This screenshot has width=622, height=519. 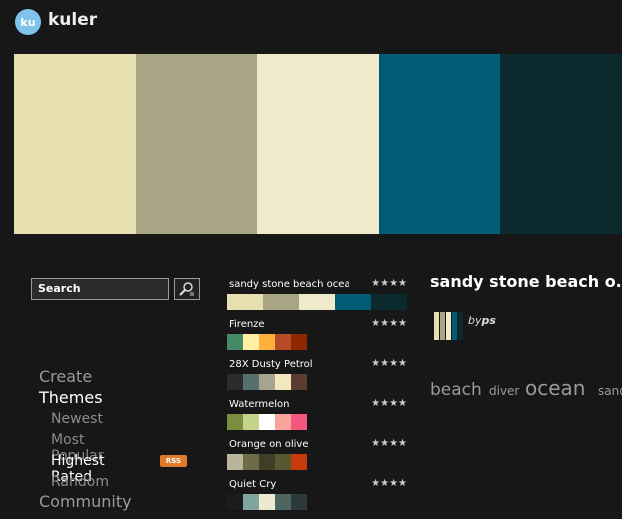 What do you see at coordinates (489, 320) in the screenshot?
I see `author-link: ps` at bounding box center [489, 320].